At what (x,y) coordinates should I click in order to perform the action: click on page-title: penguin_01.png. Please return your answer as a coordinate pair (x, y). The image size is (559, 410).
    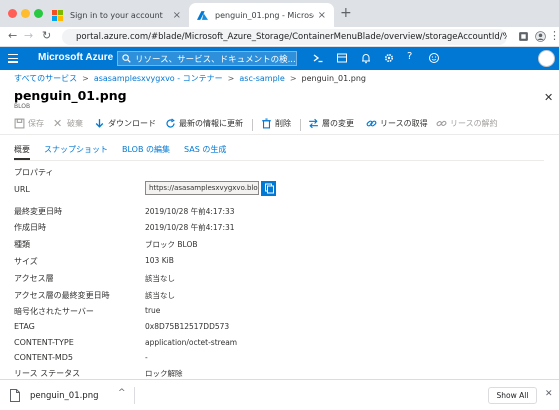
    Looking at the image, I should click on (70, 95).